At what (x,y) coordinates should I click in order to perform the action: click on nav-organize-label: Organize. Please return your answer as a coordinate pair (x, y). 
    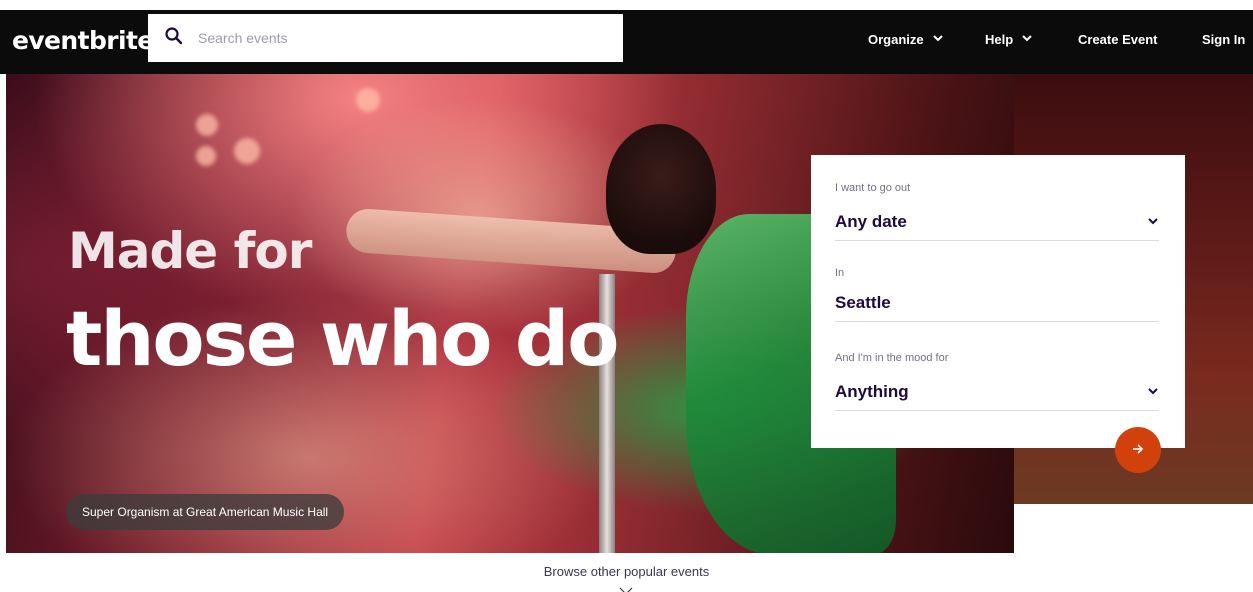
    Looking at the image, I should click on (896, 39).